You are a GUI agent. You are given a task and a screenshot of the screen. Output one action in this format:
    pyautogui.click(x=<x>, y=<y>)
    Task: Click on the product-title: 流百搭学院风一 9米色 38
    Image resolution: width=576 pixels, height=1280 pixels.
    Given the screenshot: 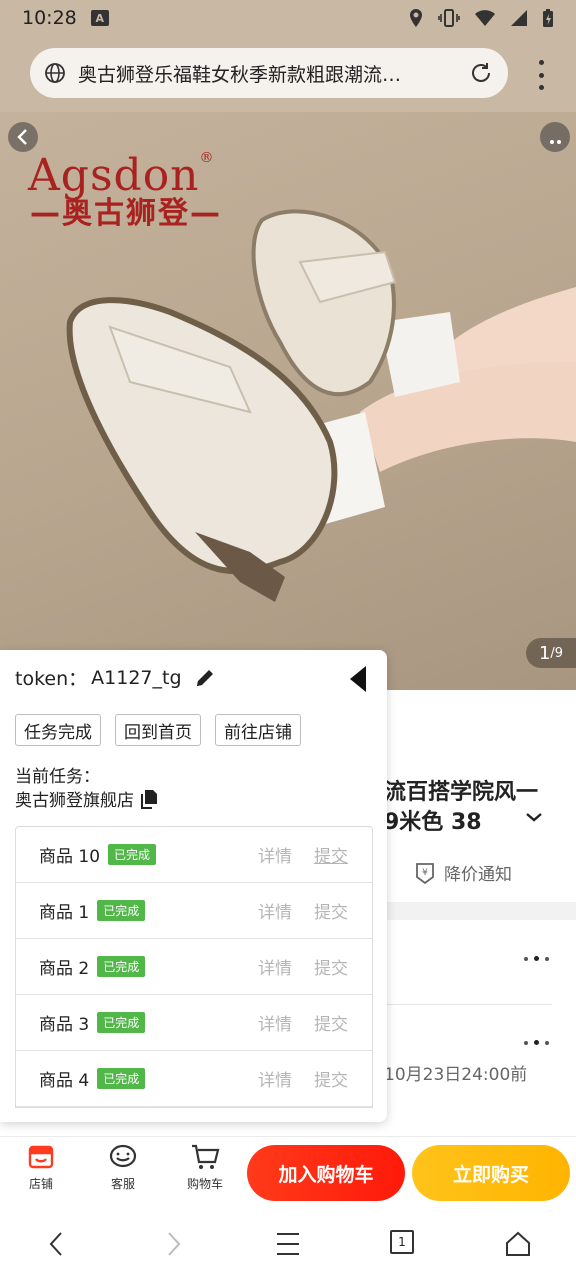 What is the action you would take?
    pyautogui.click(x=461, y=807)
    